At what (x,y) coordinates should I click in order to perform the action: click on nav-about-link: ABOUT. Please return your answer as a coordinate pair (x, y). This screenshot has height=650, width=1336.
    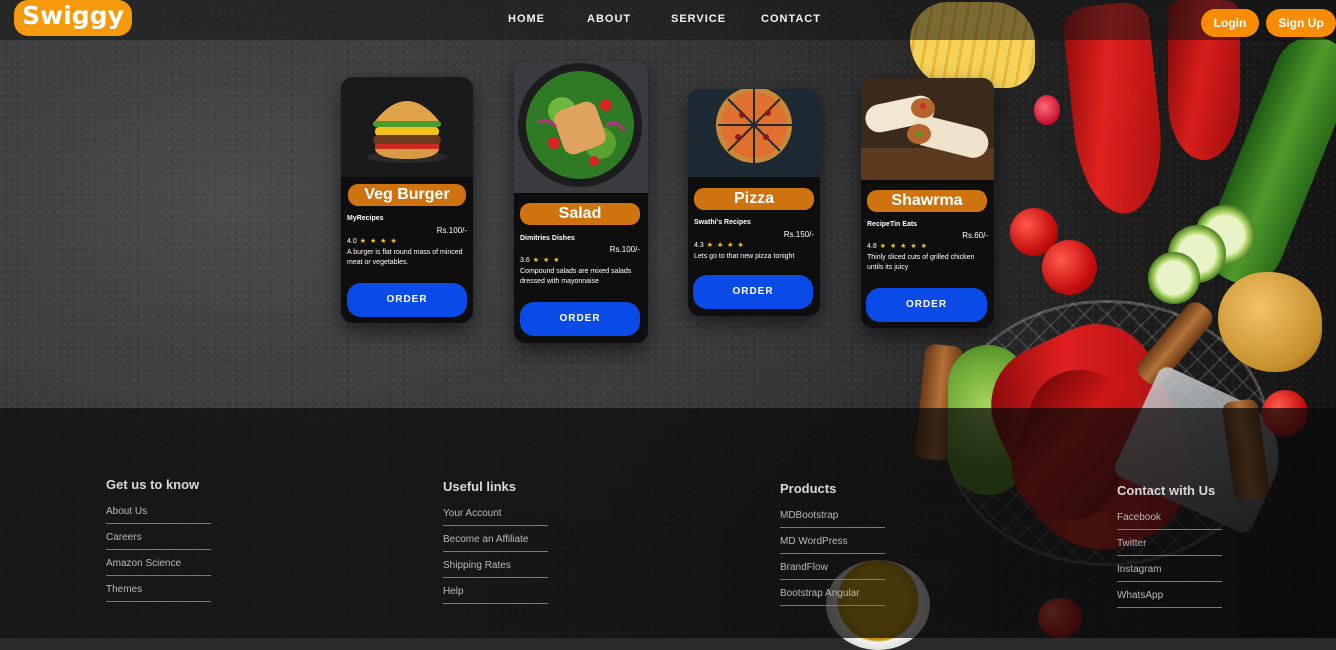
    Looking at the image, I should click on (609, 19).